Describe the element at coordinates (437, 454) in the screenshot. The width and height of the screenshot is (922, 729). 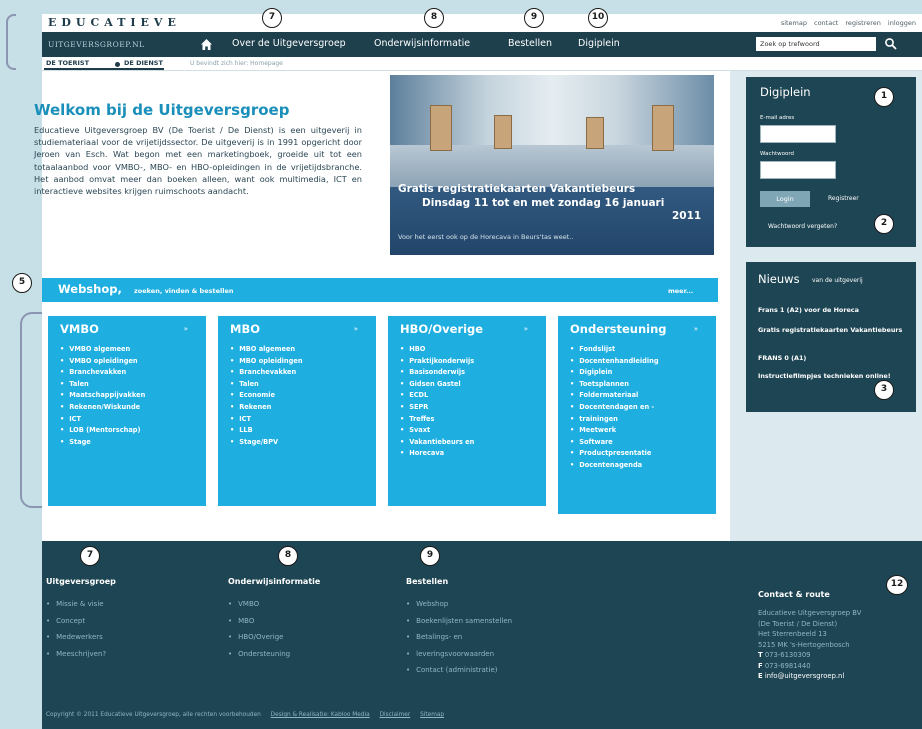
I see `list-item: Horecava` at that location.